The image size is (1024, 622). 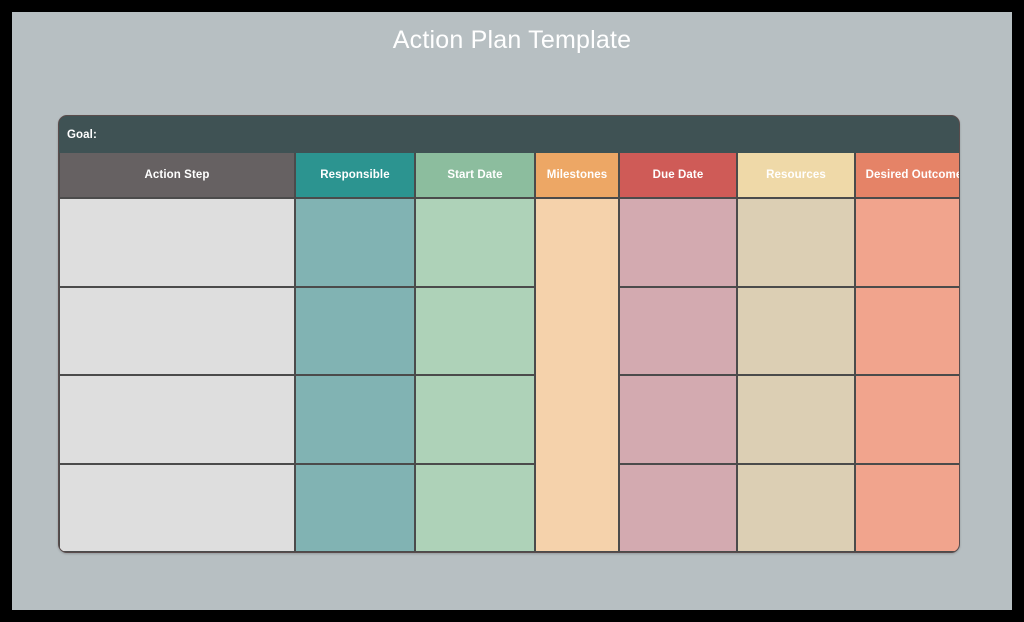 What do you see at coordinates (82, 134) in the screenshot?
I see `goal-label: Goal:` at bounding box center [82, 134].